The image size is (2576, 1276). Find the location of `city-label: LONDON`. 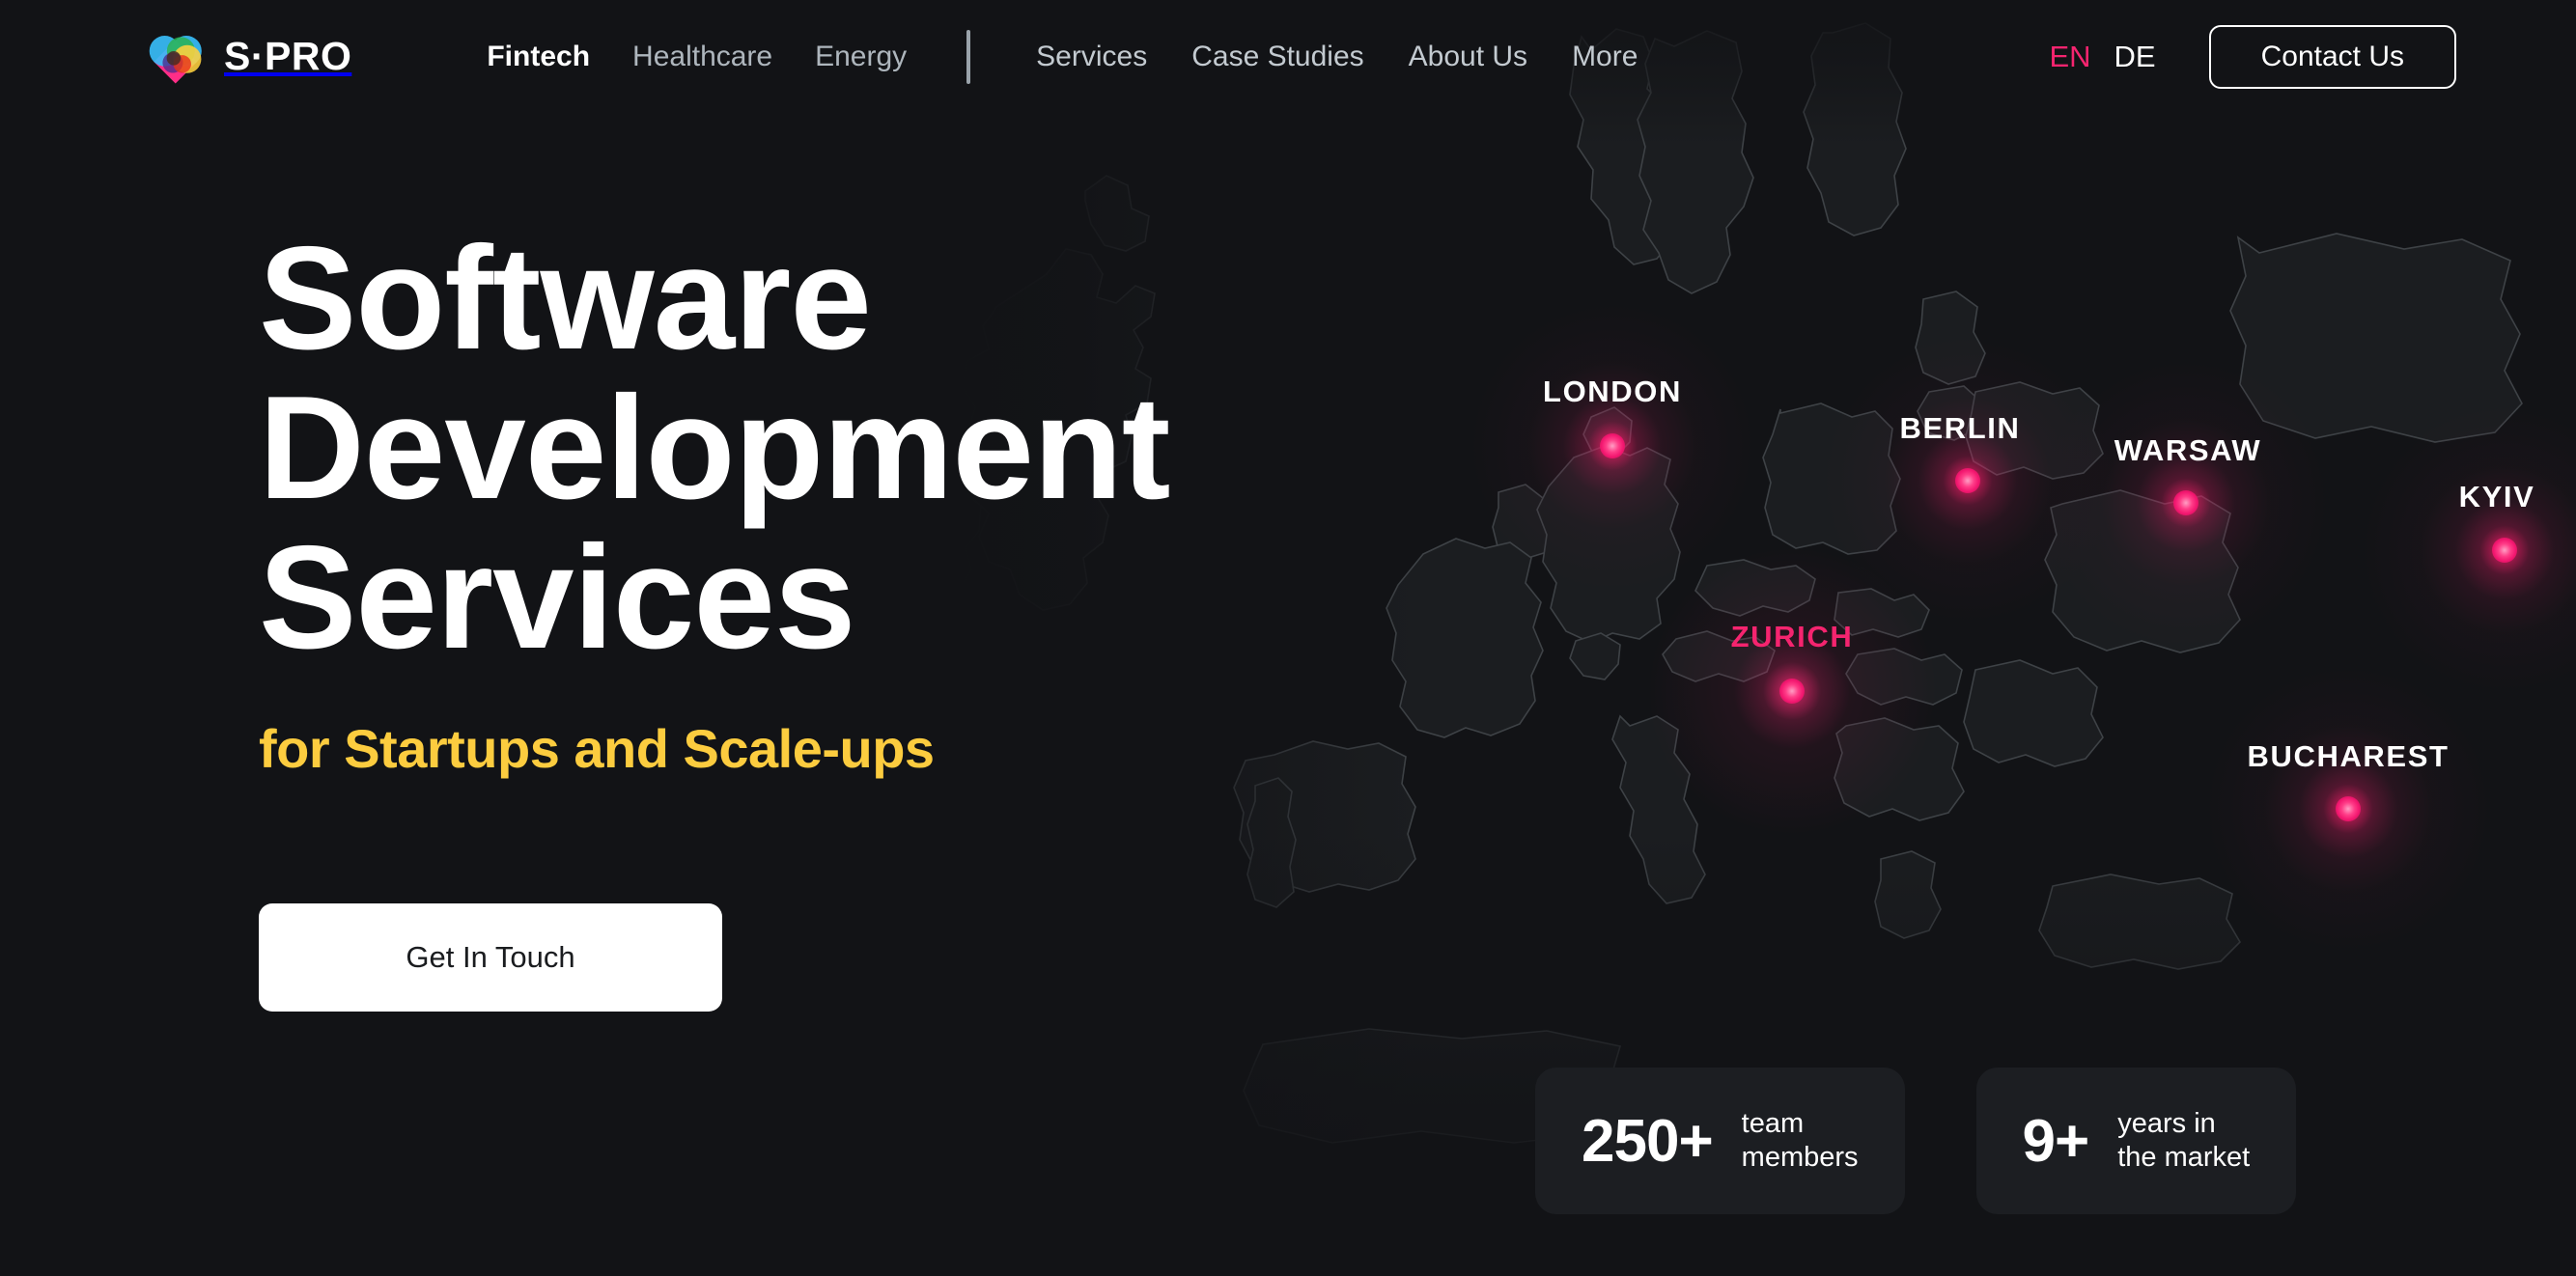

city-label: LONDON is located at coordinates (1613, 391).